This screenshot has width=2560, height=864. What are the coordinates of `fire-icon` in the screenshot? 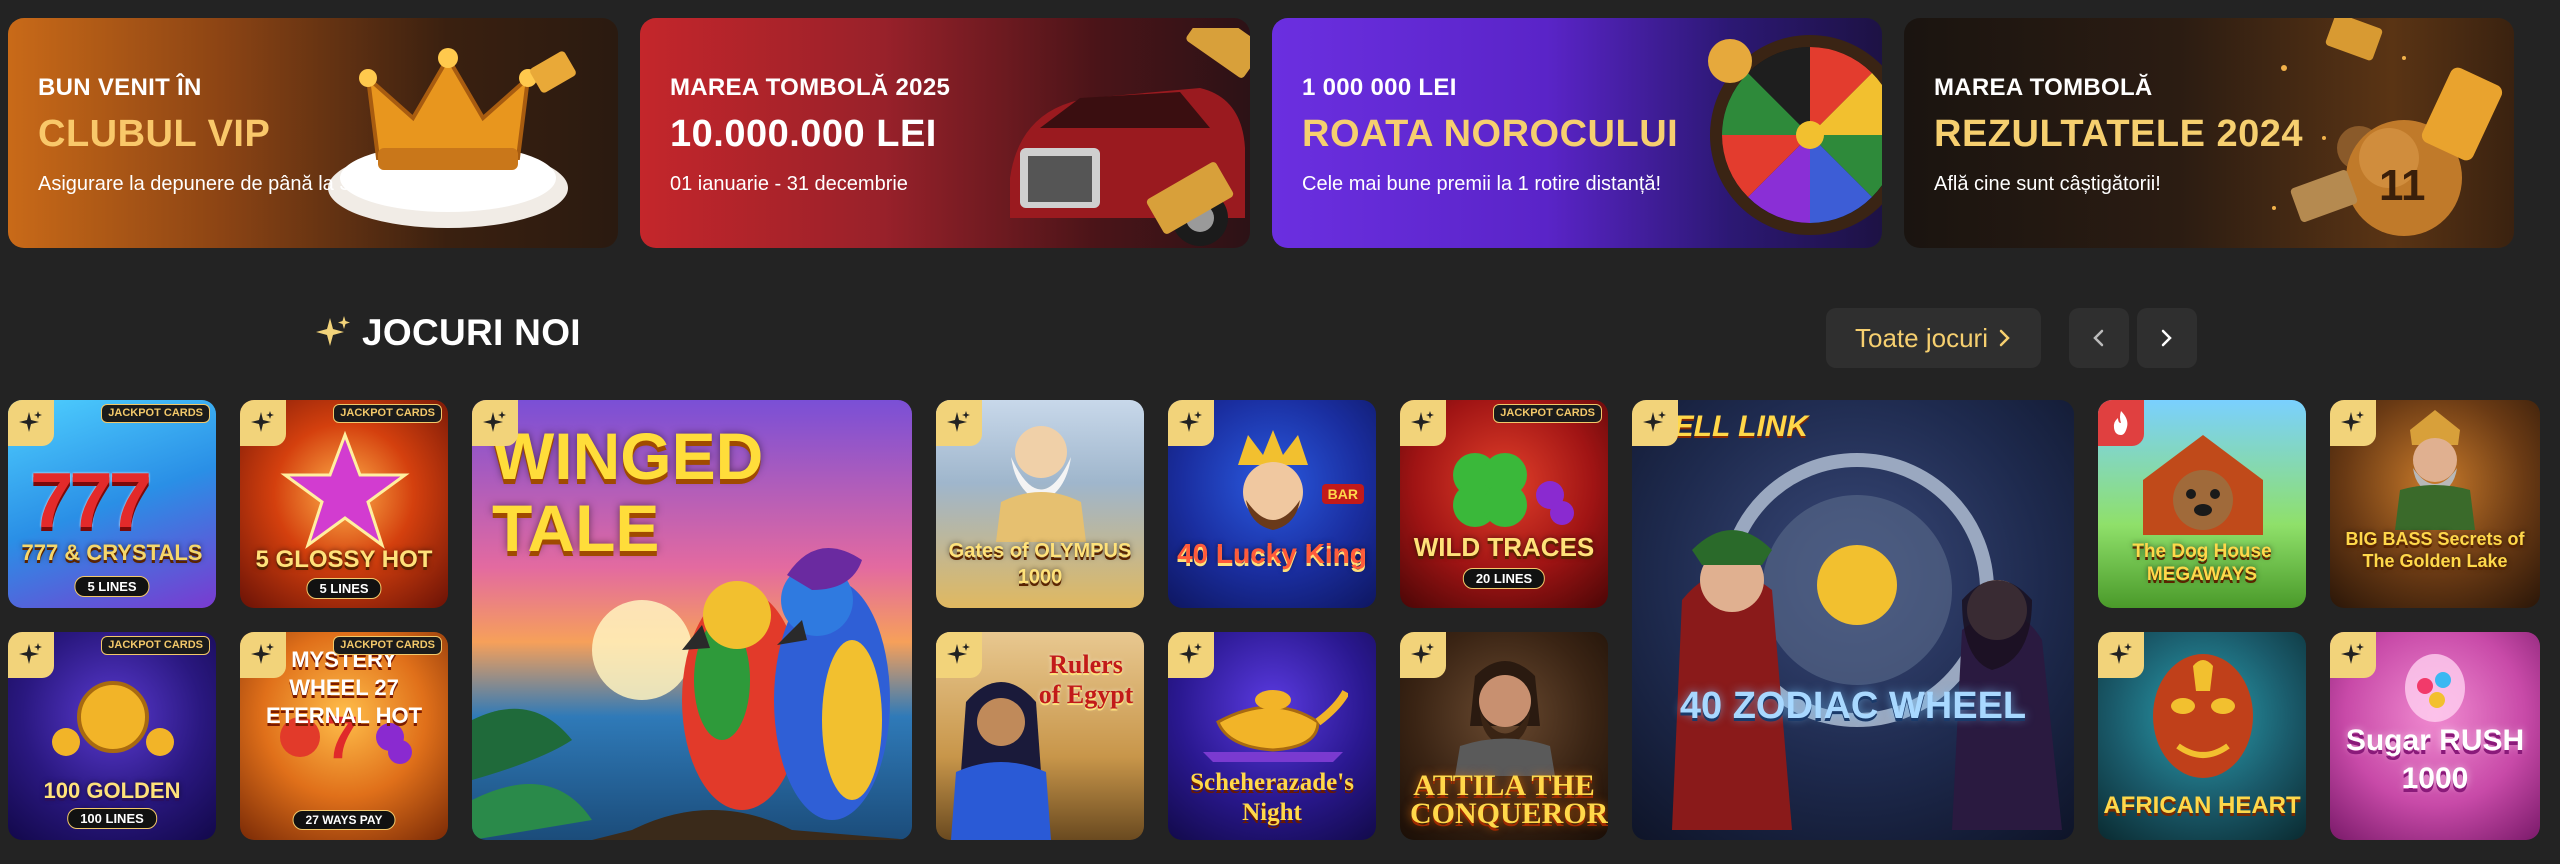 It's located at (2120, 423).